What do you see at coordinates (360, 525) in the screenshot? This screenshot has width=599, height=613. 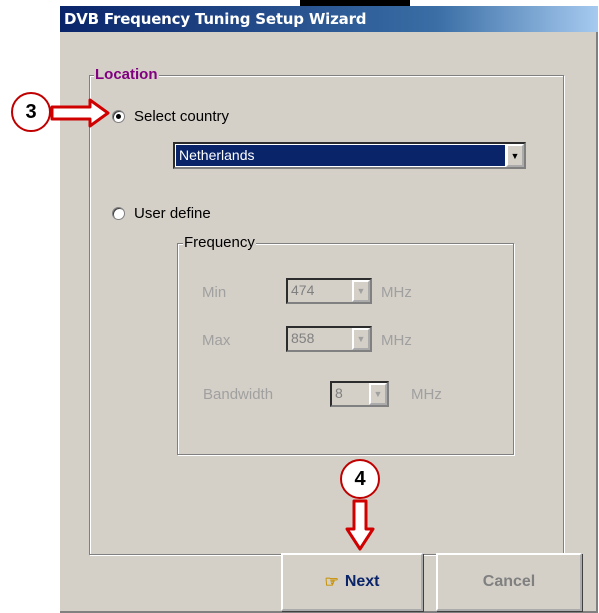 I see `arrow-down-icon` at bounding box center [360, 525].